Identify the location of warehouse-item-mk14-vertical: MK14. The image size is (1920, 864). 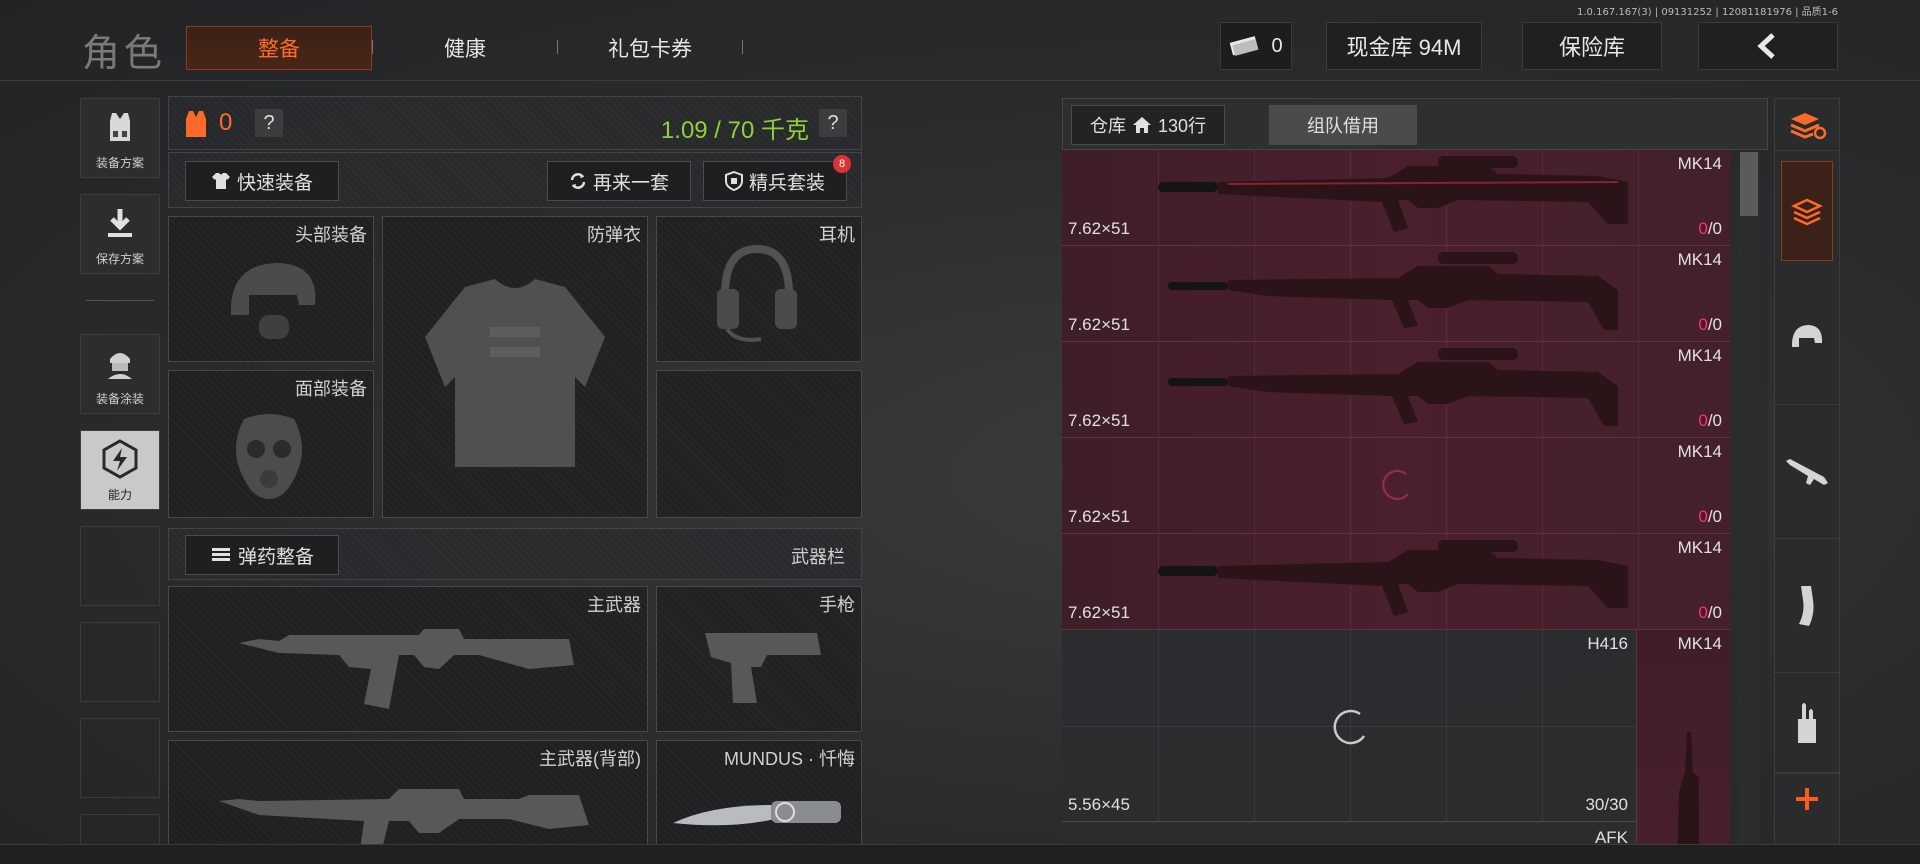
(1683, 747).